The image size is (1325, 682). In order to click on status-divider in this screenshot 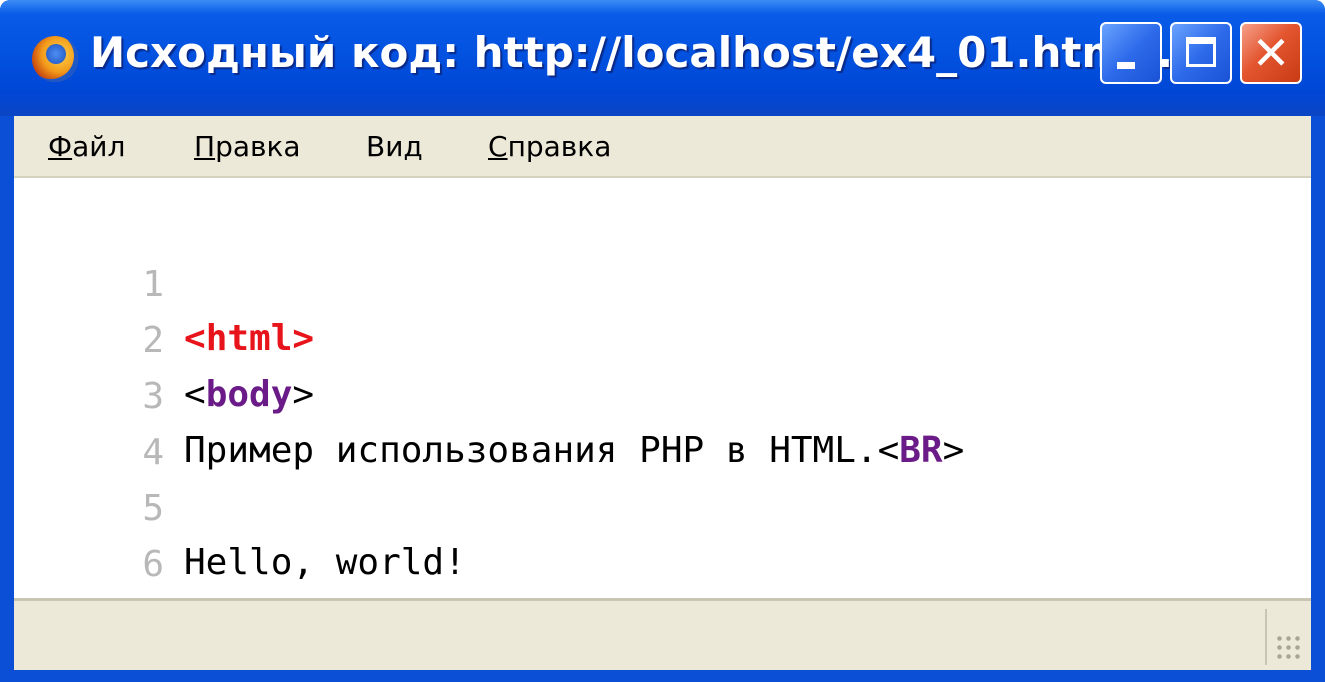, I will do `click(1266, 637)`.